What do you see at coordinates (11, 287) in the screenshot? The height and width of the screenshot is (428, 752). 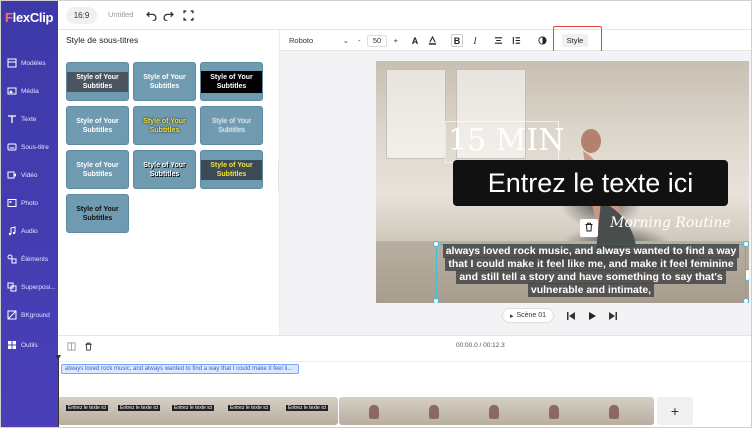 I see `overlay-icon` at bounding box center [11, 287].